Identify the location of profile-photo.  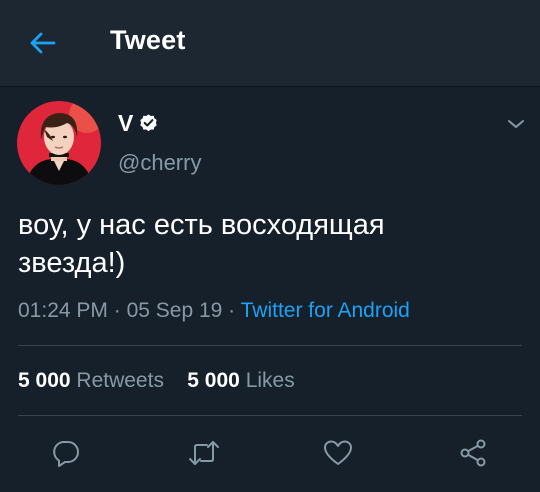
(59, 143).